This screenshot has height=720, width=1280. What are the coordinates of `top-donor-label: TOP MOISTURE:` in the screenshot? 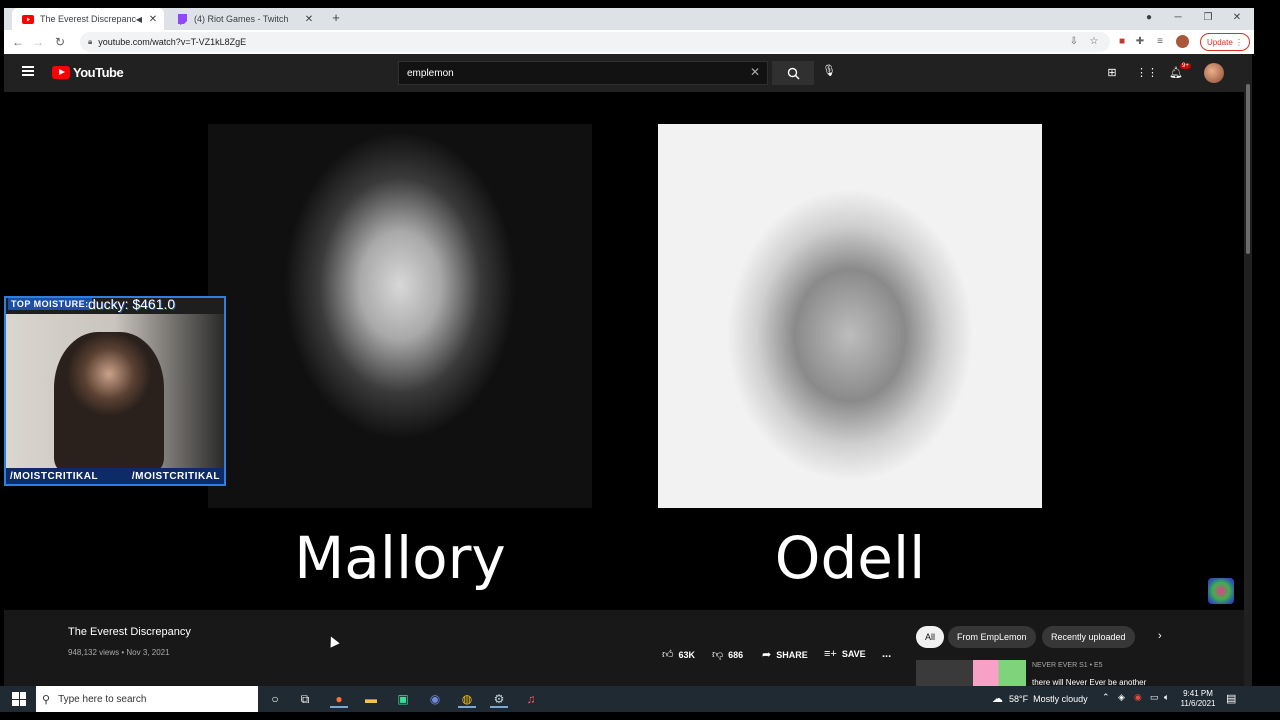 It's located at (50, 304).